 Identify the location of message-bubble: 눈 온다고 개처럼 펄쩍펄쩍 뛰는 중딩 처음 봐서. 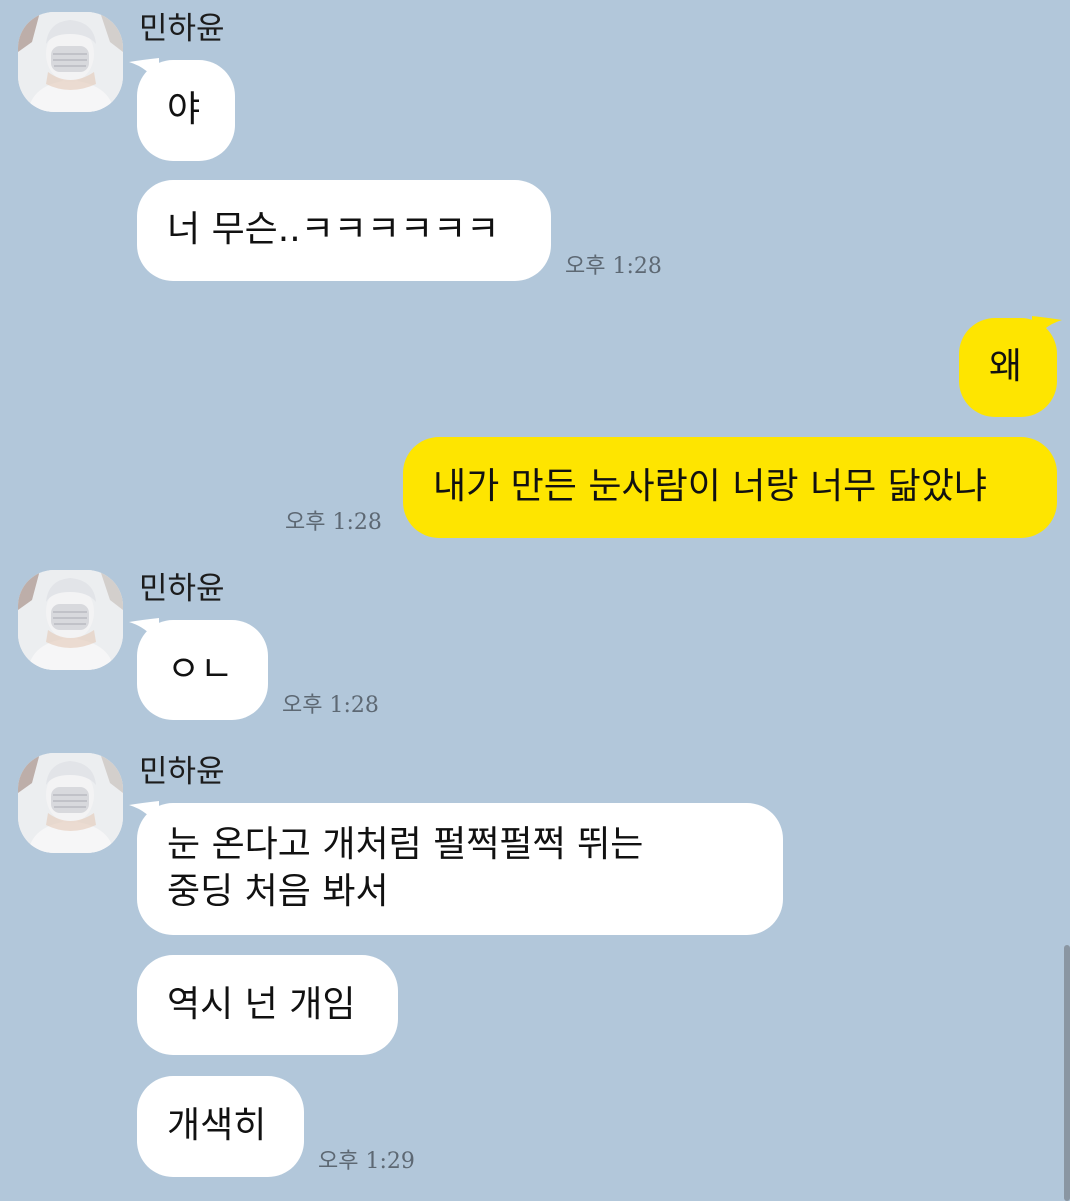
(460, 869).